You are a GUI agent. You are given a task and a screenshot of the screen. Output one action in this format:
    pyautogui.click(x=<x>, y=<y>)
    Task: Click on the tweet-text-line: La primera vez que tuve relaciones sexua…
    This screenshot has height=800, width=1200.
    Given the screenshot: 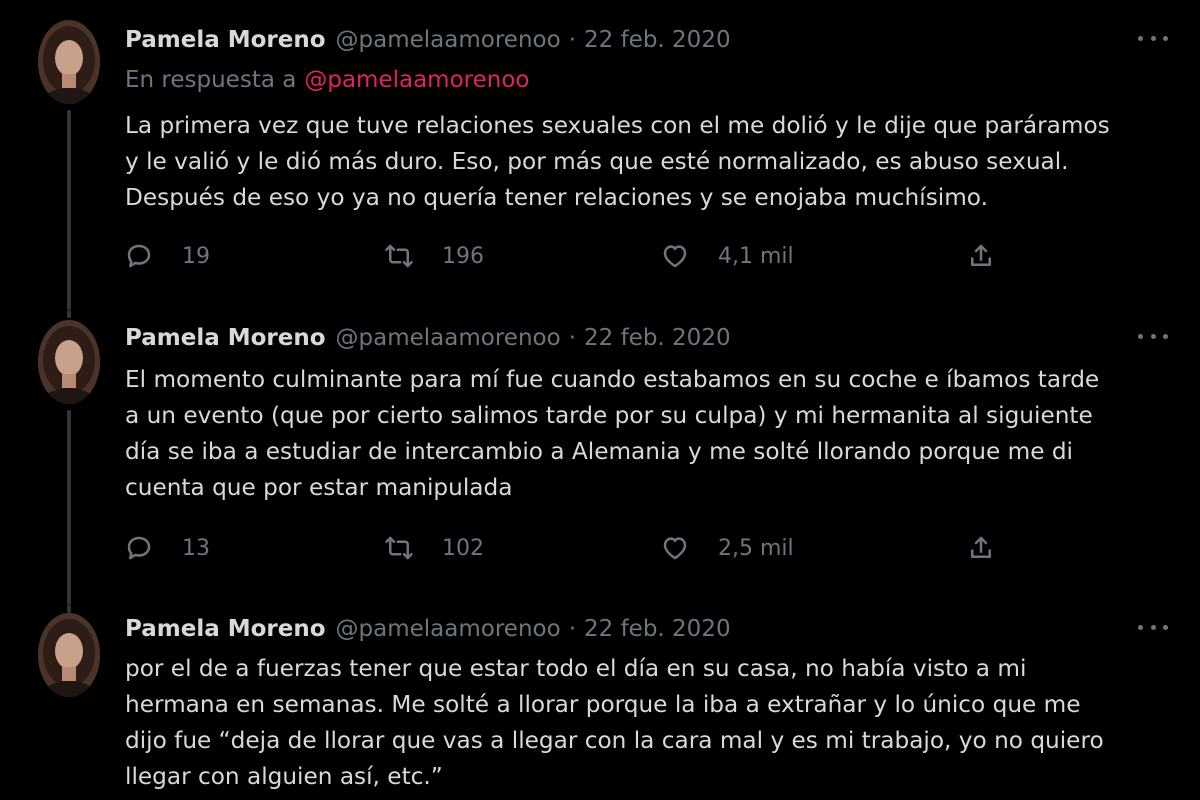 What is the action you would take?
    pyautogui.click(x=617, y=125)
    